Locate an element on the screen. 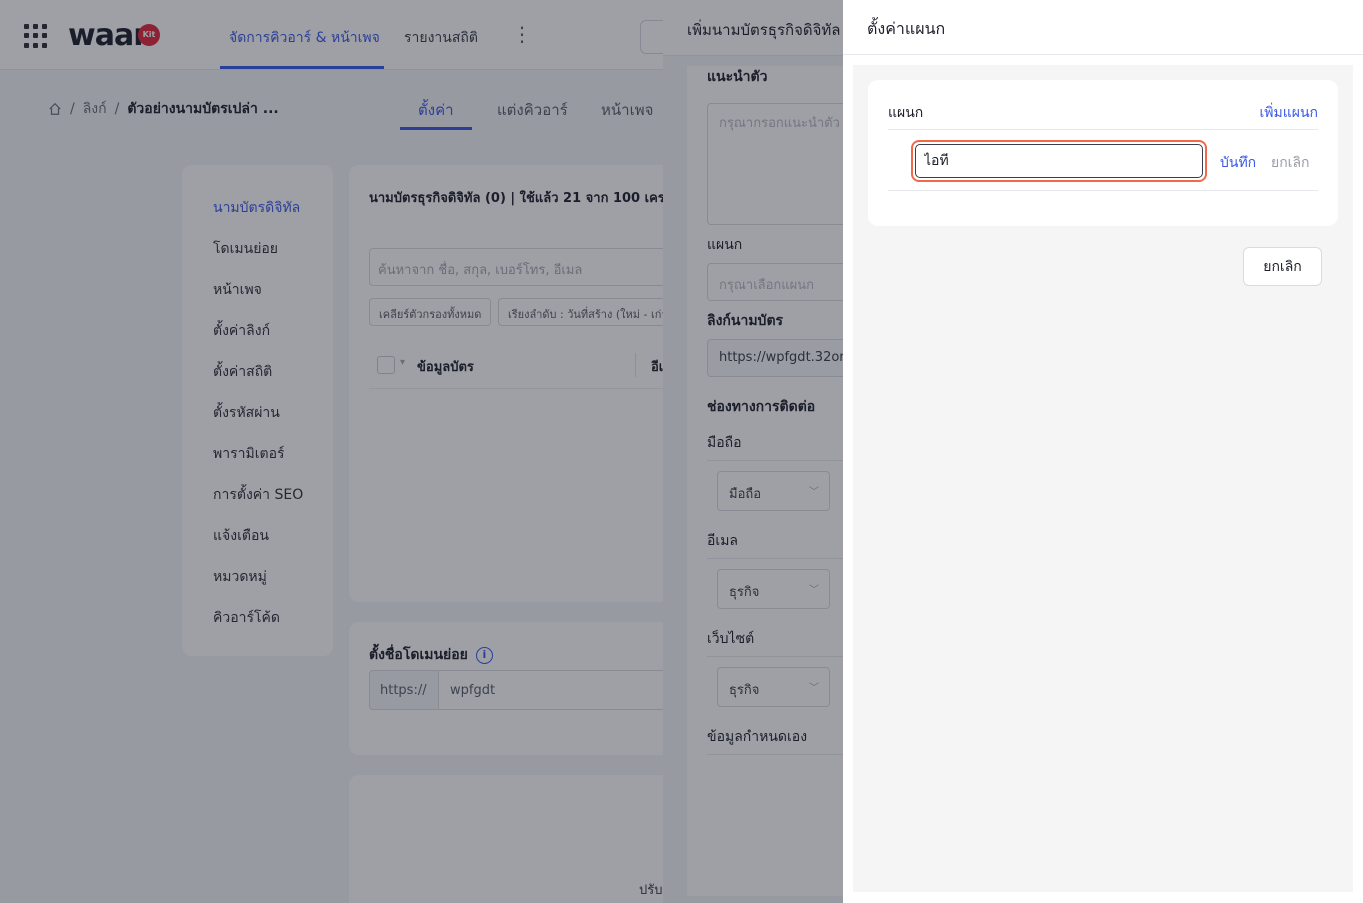 This screenshot has width=1363, height=903. department-name-input is located at coordinates (1059, 161).